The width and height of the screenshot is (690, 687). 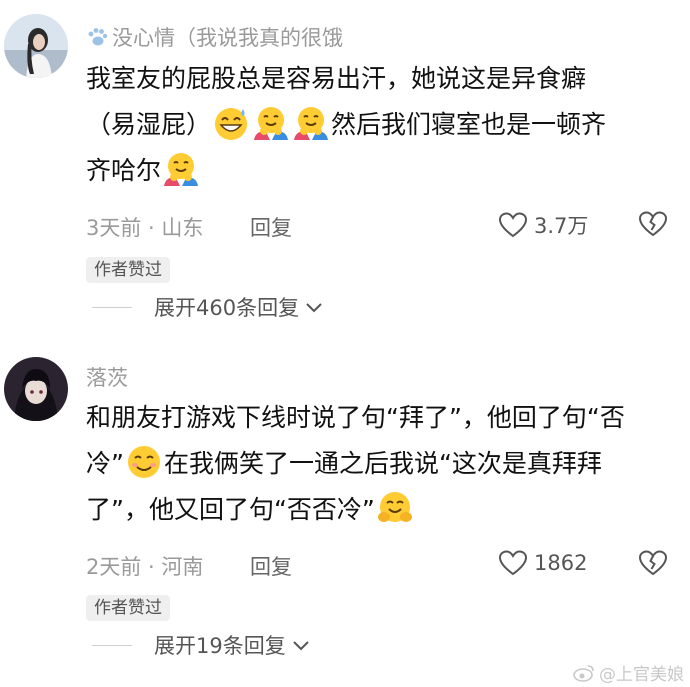 I want to click on line-text: 冷”, so click(x=105, y=463).